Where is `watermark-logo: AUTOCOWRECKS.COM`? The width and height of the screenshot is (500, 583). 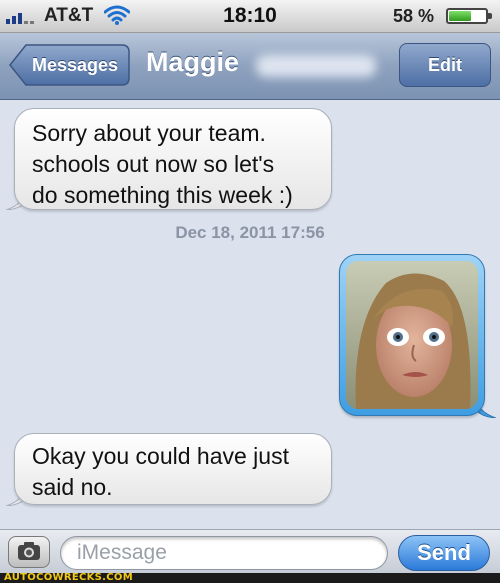
watermark-logo: AUTOCOWRECKS.COM is located at coordinates (68, 577).